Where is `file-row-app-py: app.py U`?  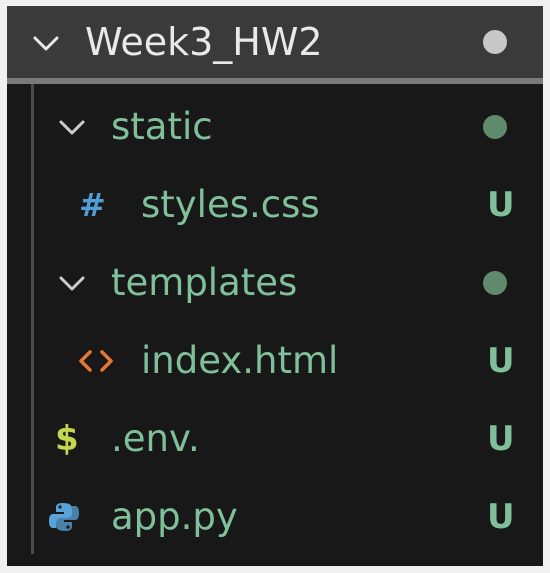
file-row-app-py: app.py U is located at coordinates (275, 517).